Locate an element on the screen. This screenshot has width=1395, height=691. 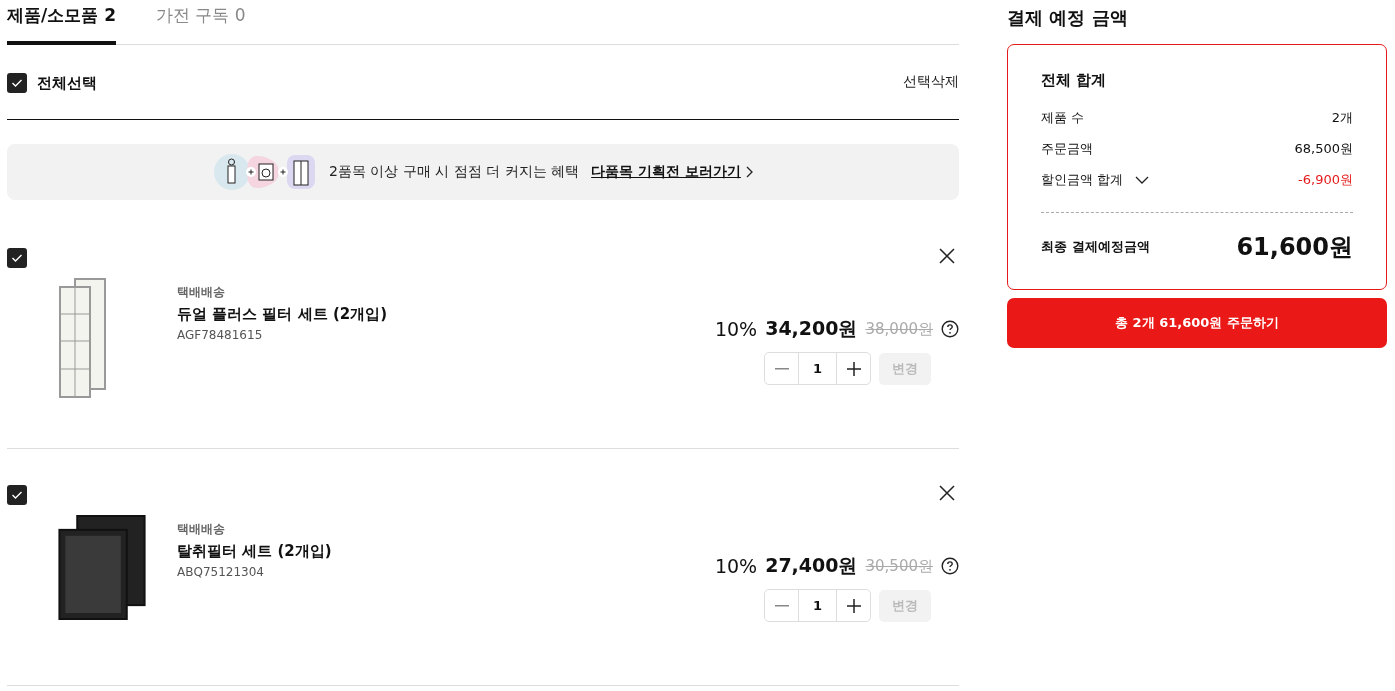
final-amount-label: 최종 결제예정금액 is located at coordinates (1095, 247).